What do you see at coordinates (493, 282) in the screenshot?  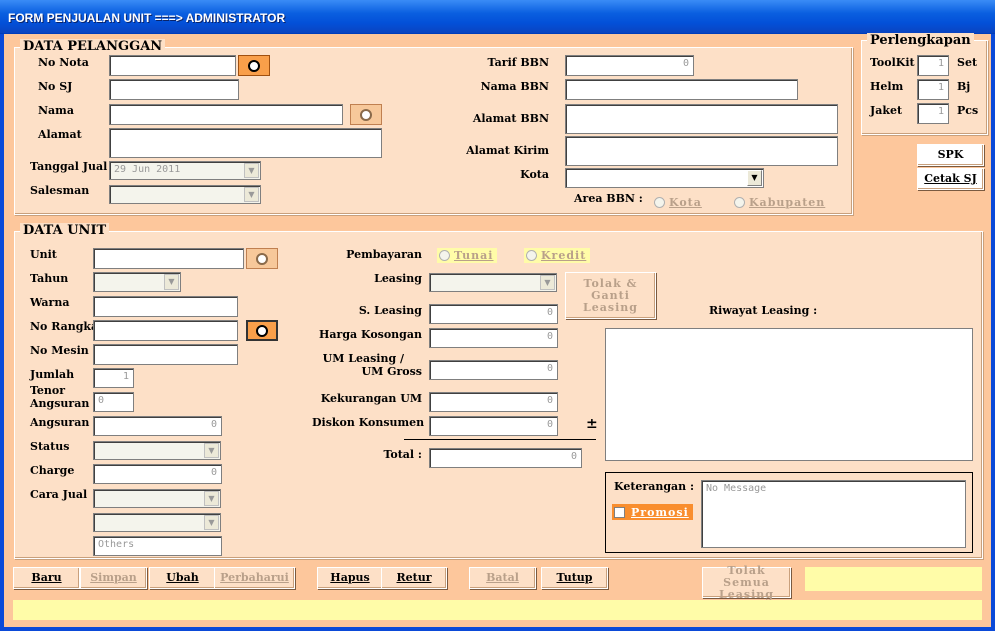 I see `leasing-select: ▼` at bounding box center [493, 282].